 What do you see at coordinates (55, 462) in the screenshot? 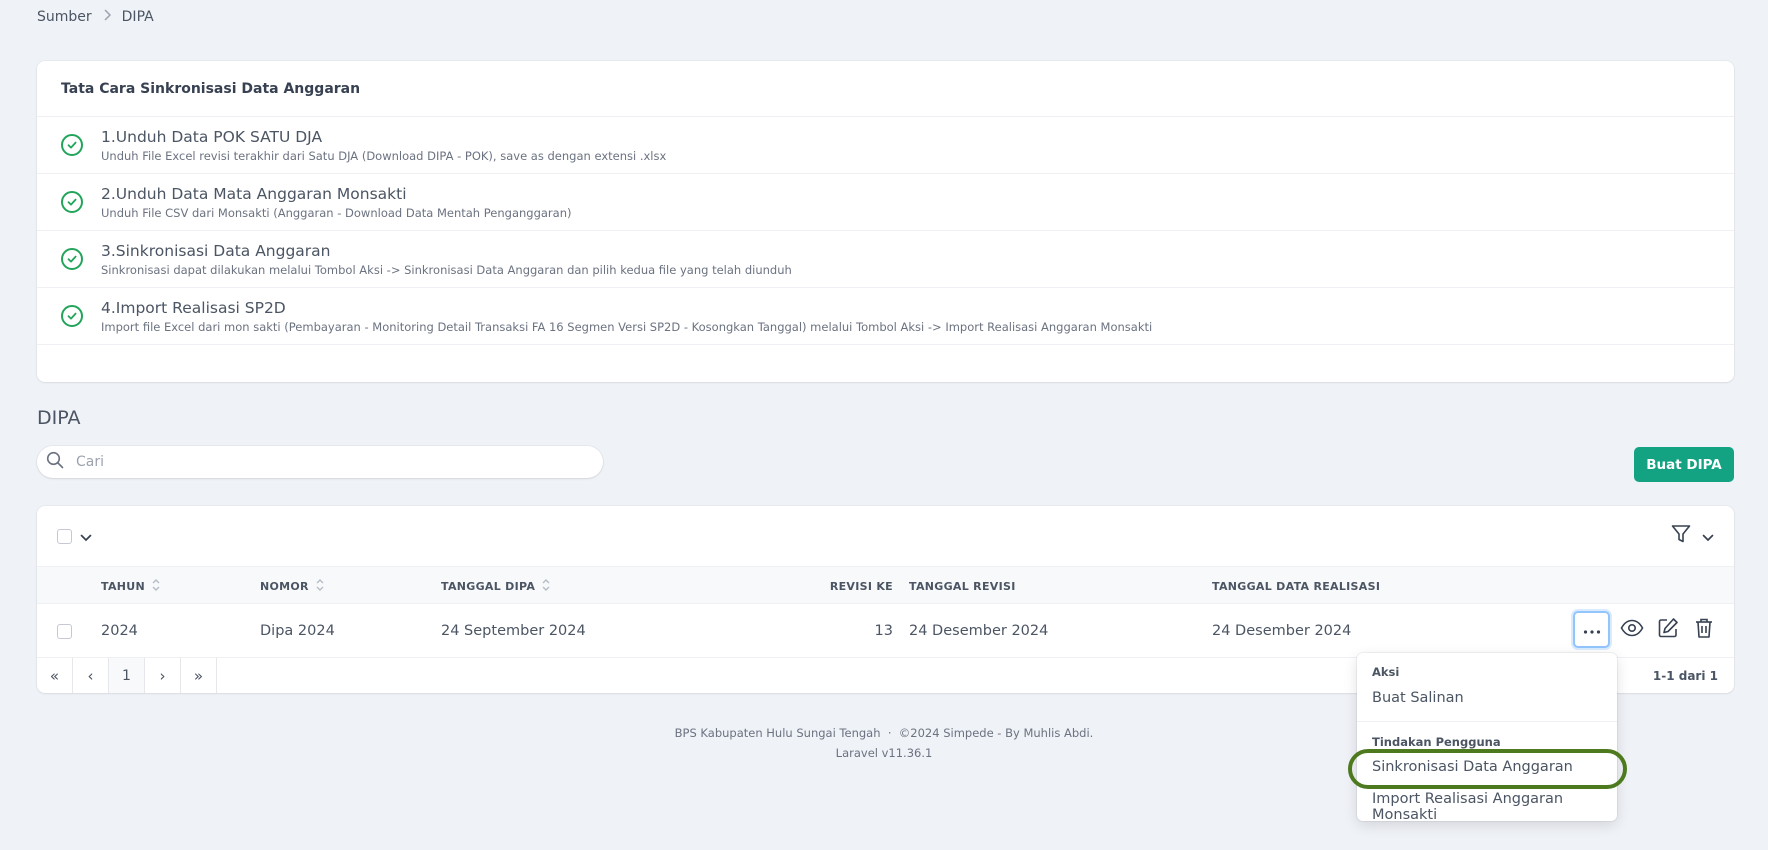
I see `search-icon` at bounding box center [55, 462].